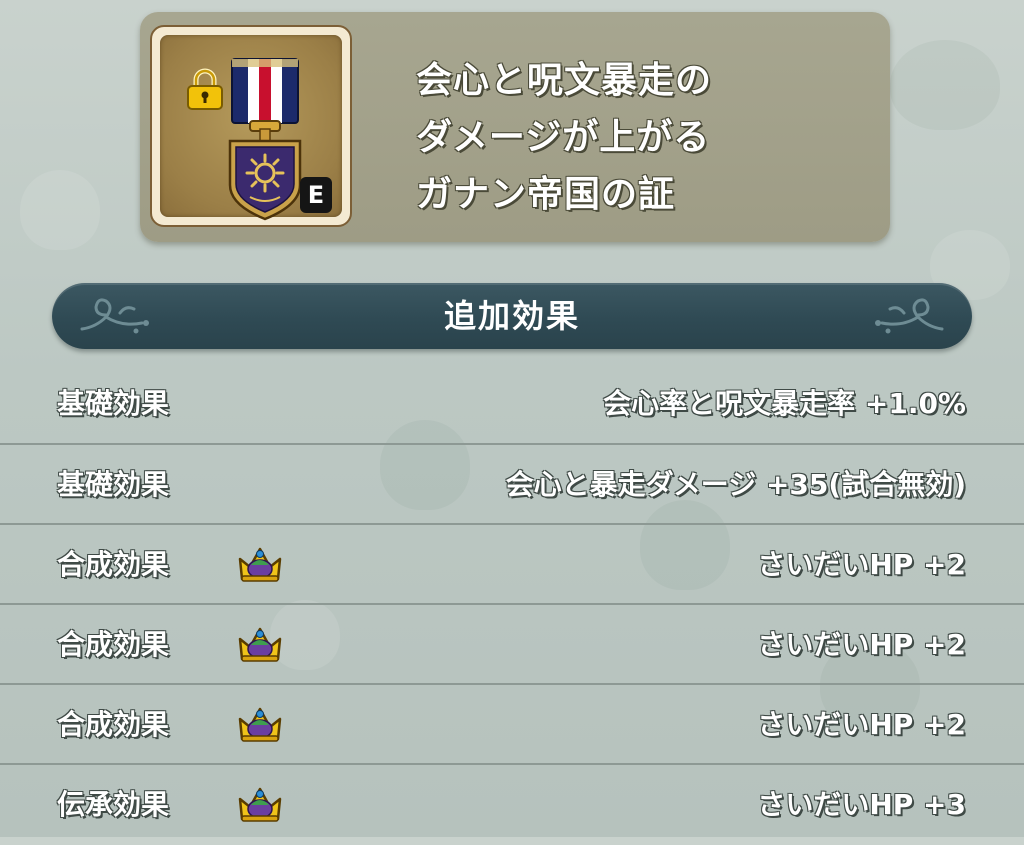 This screenshot has width=1024, height=845. I want to click on item-icon-frame: E, so click(251, 126).